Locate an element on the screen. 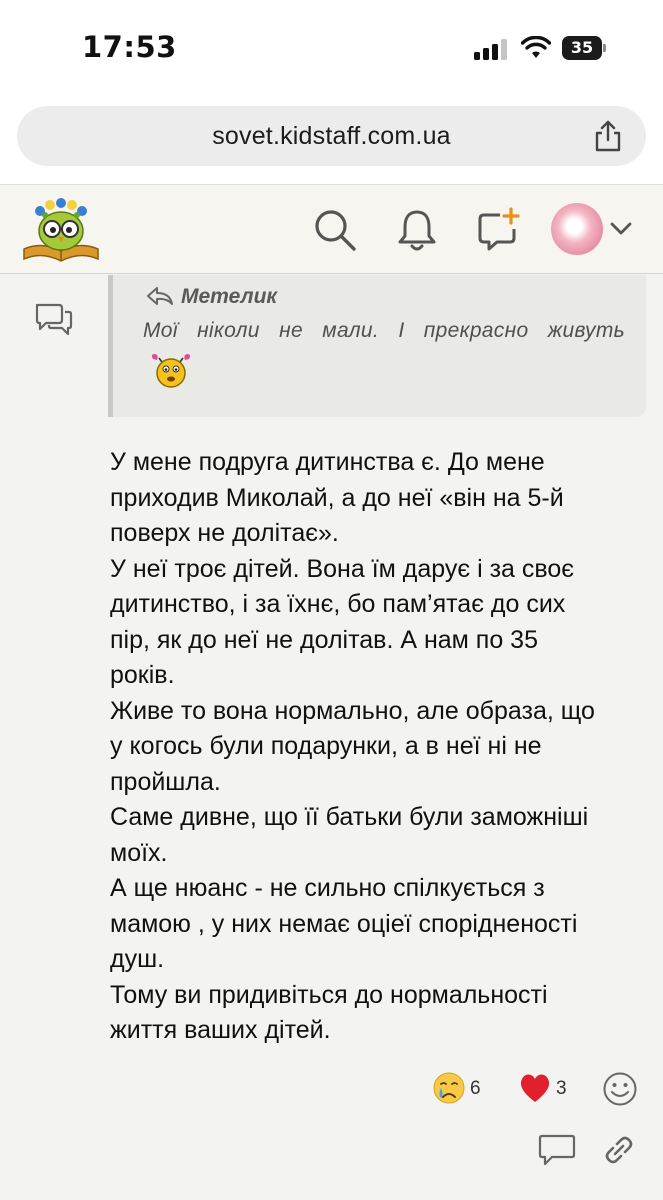  post-actions is located at coordinates (331, 1150).